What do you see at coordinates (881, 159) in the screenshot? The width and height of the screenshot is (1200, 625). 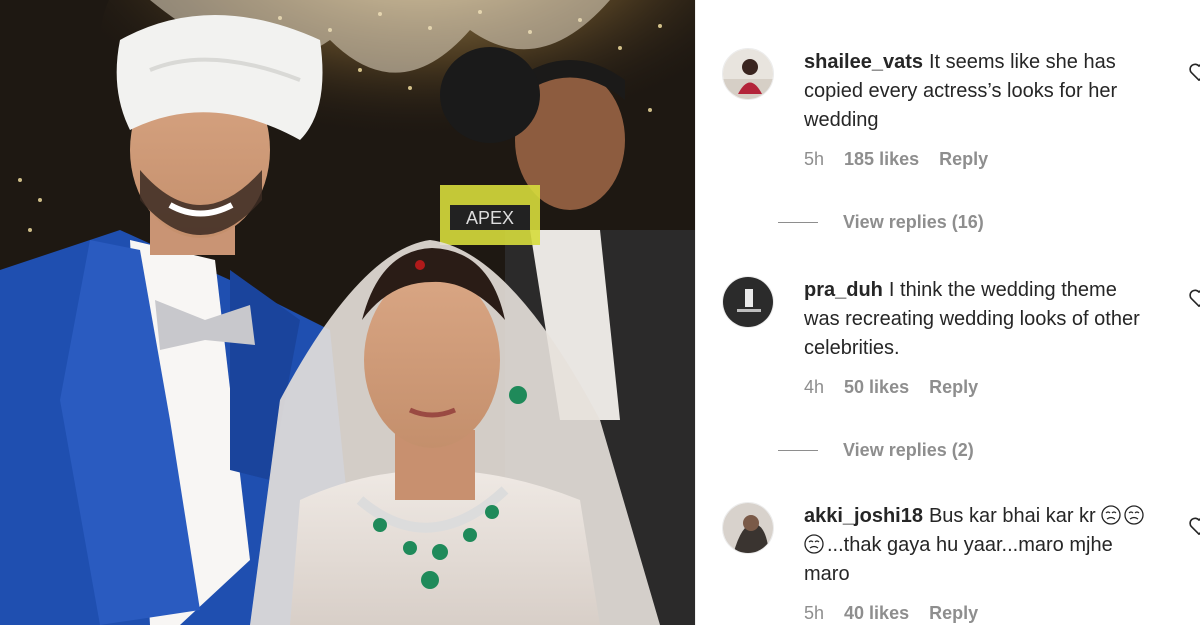 I see `like-count: 185 likes` at bounding box center [881, 159].